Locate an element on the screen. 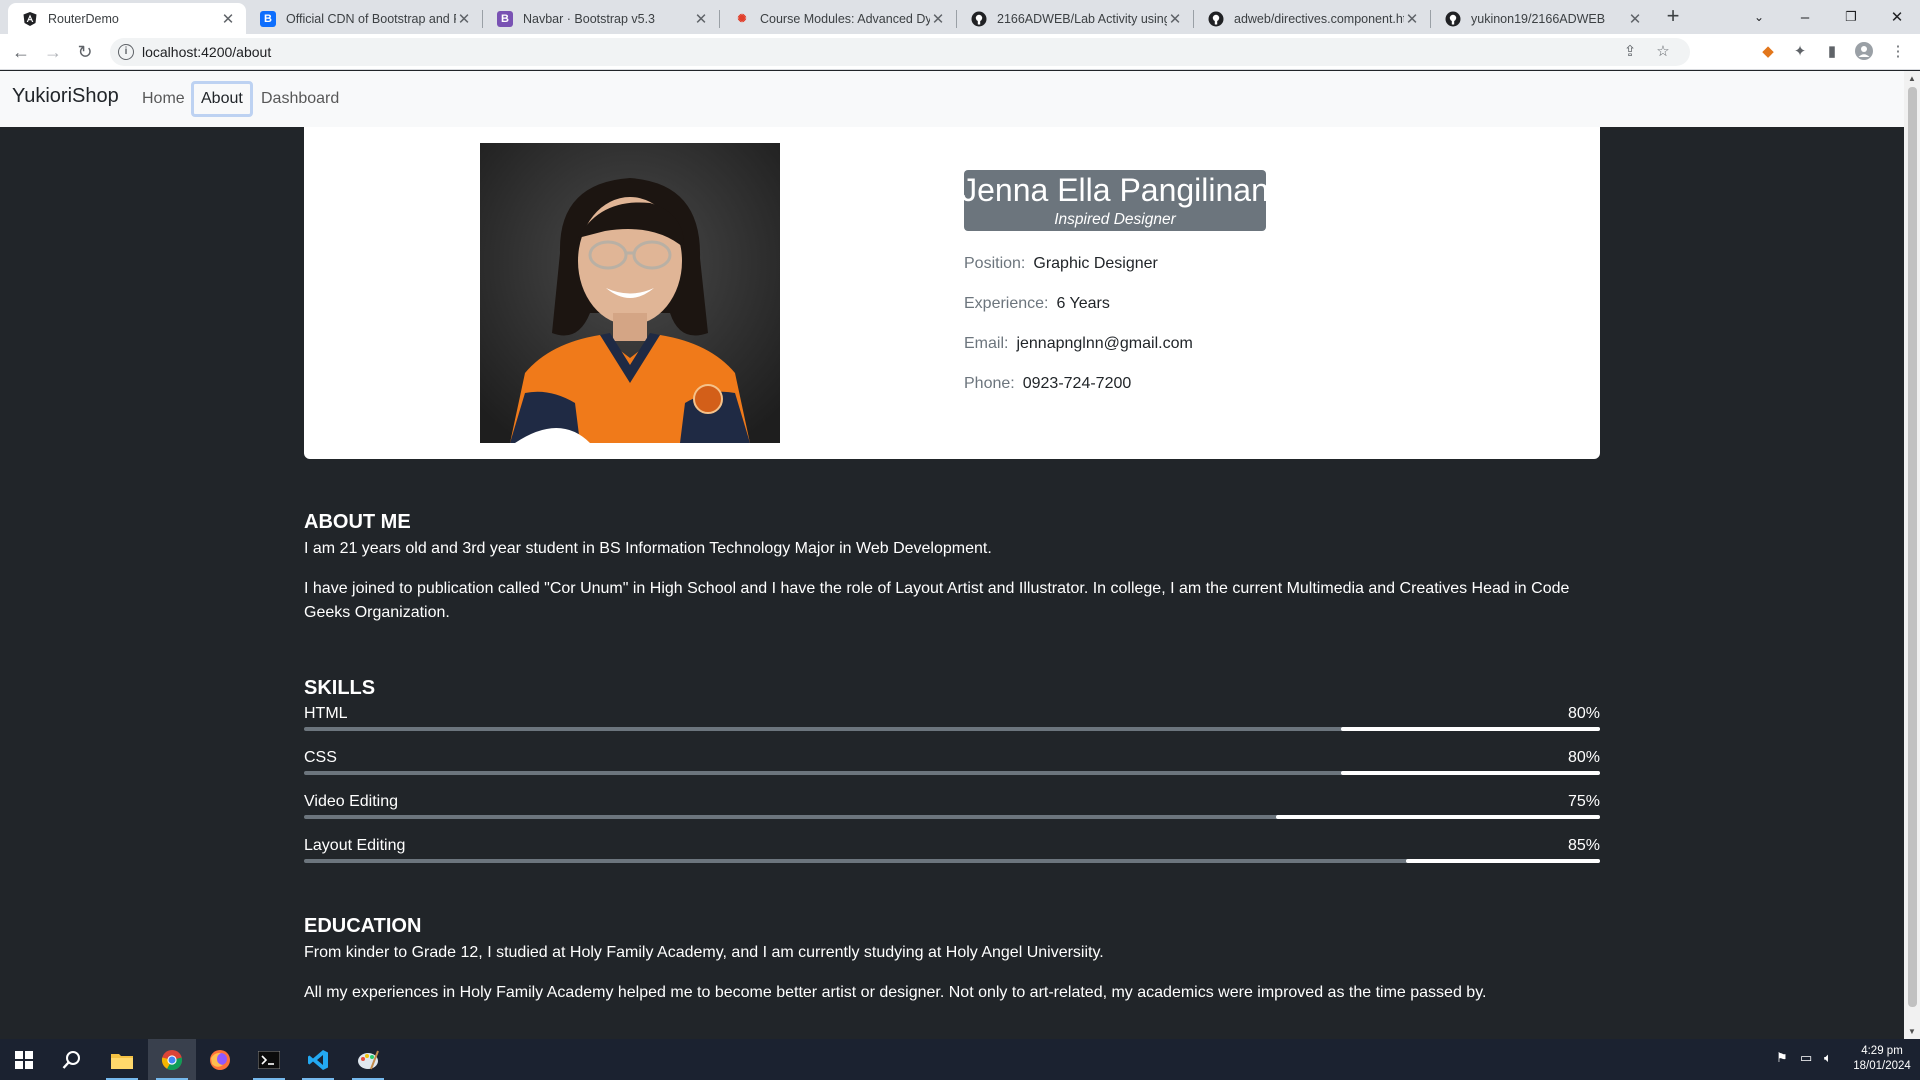 Image resolution: width=1920 pixels, height=1080 pixels. scrollbar-thumb is located at coordinates (1912, 547).